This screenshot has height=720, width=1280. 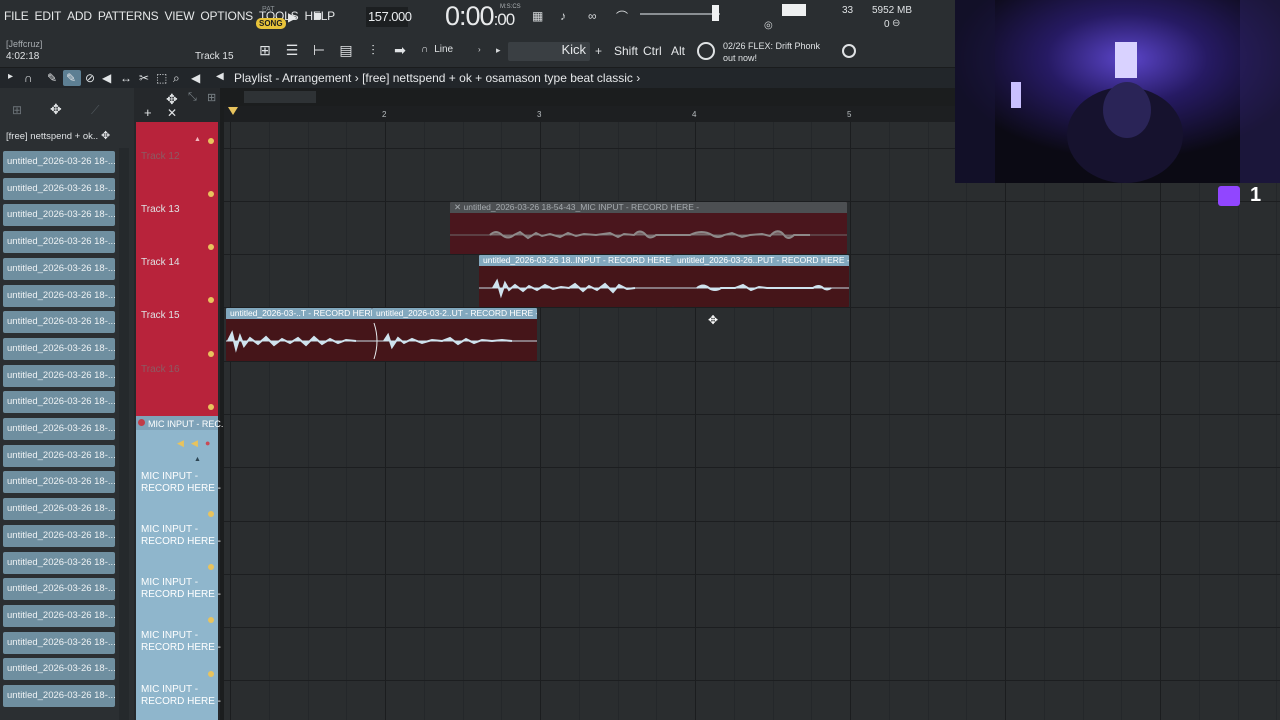 I want to click on timeline-ruler, so click(x=589, y=114).